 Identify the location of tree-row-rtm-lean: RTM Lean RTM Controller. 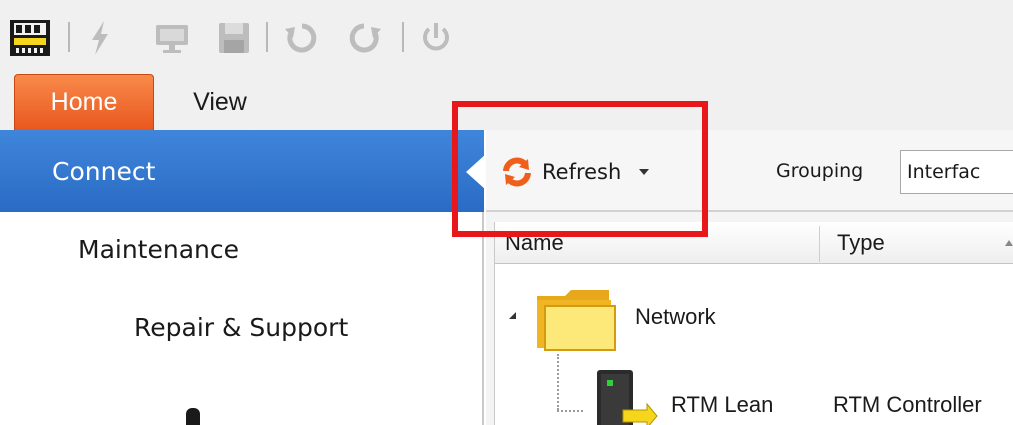
(754, 397).